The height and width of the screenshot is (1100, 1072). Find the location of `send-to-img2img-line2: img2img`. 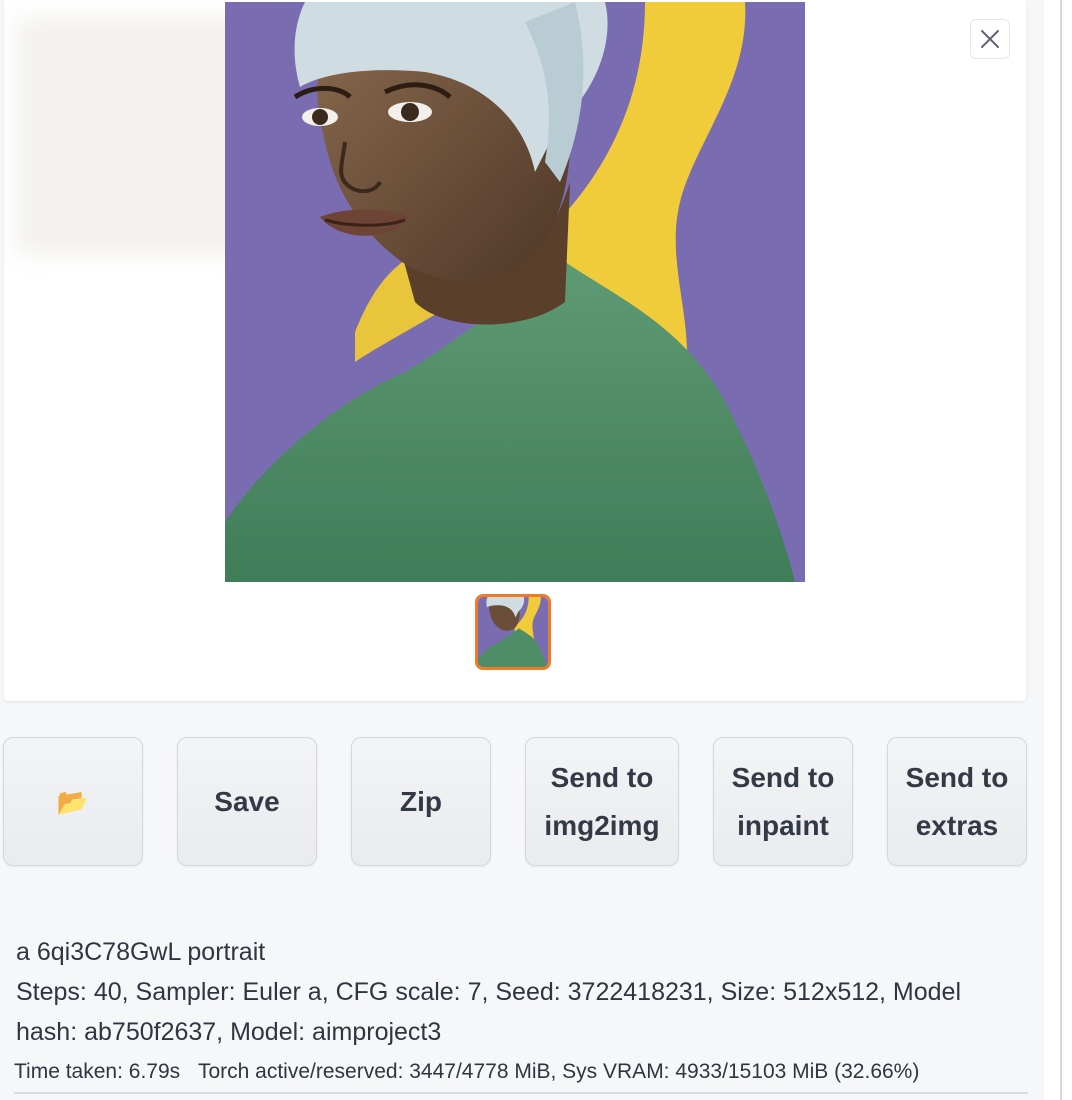

send-to-img2img-line2: img2img is located at coordinates (602, 825).